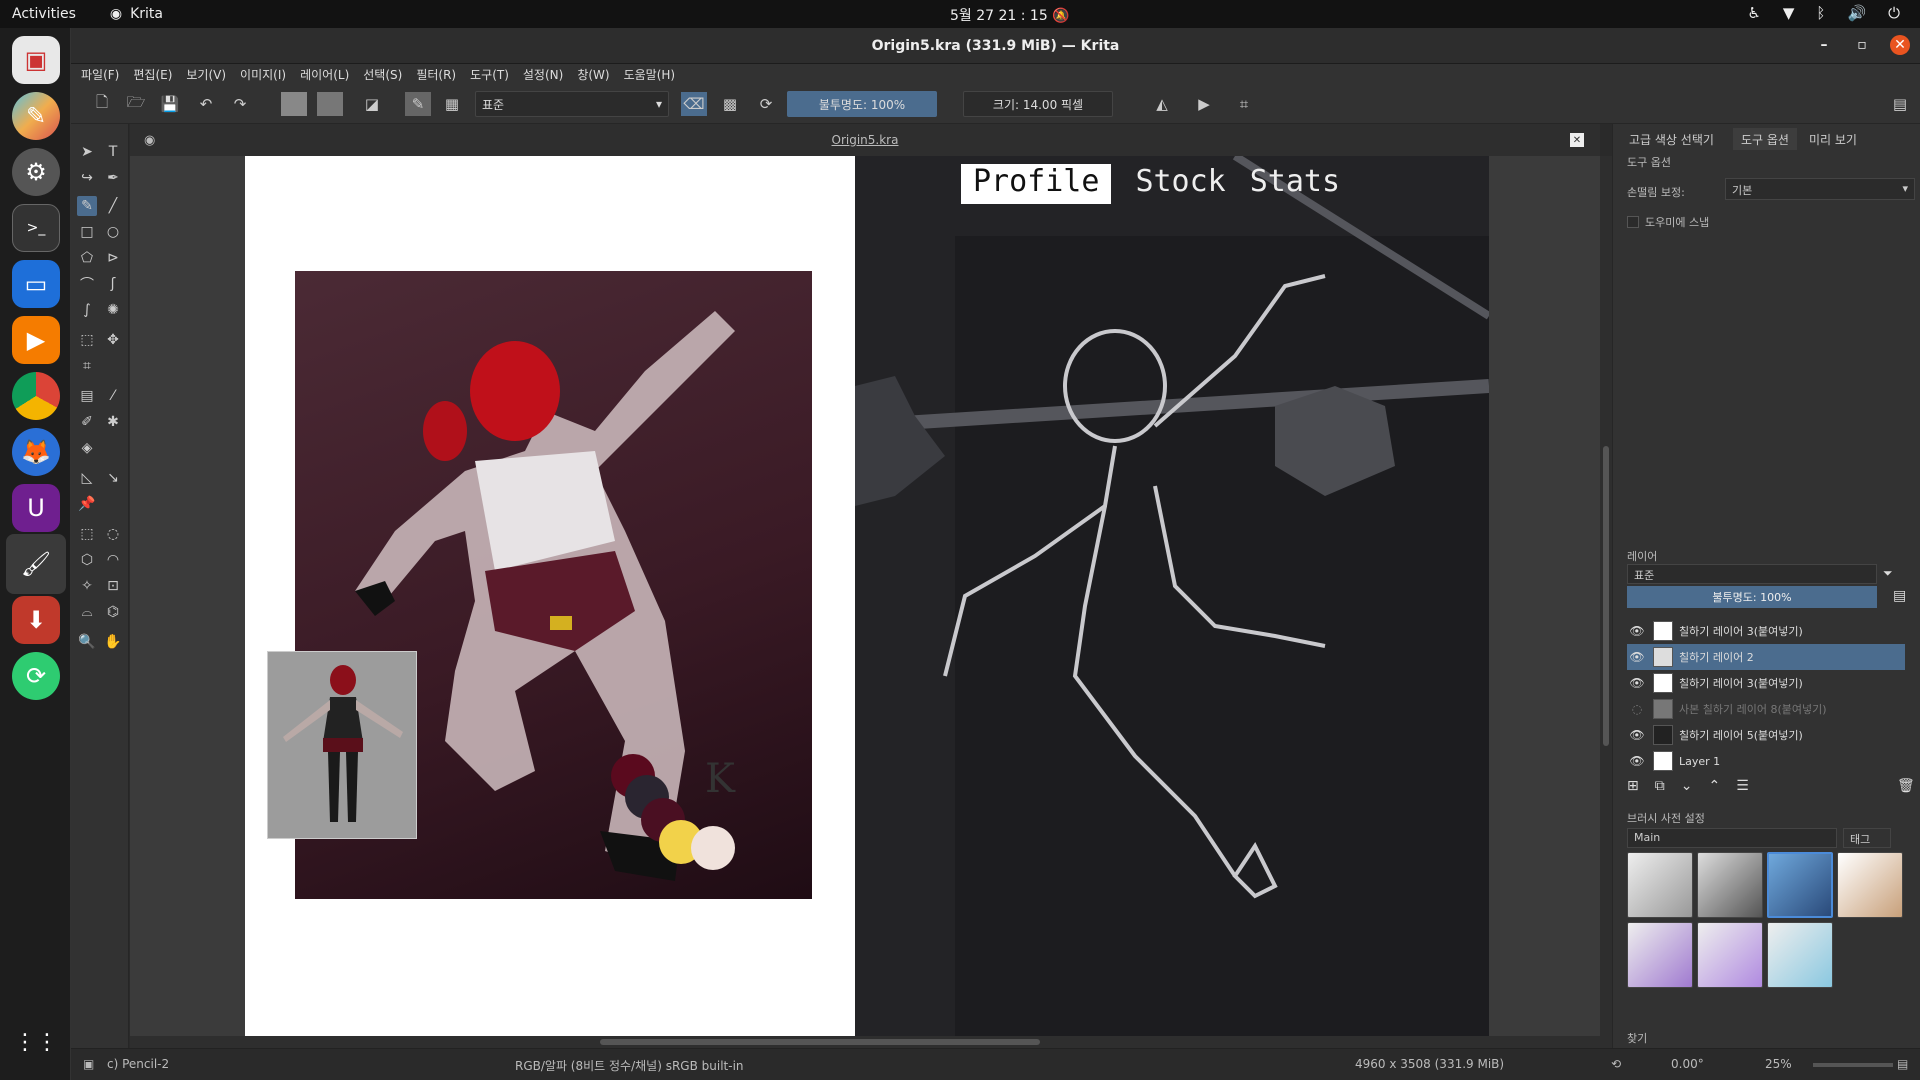 The height and width of the screenshot is (1080, 1920). What do you see at coordinates (113, 478) in the screenshot?
I see `measure-tool-icon: ↘` at bounding box center [113, 478].